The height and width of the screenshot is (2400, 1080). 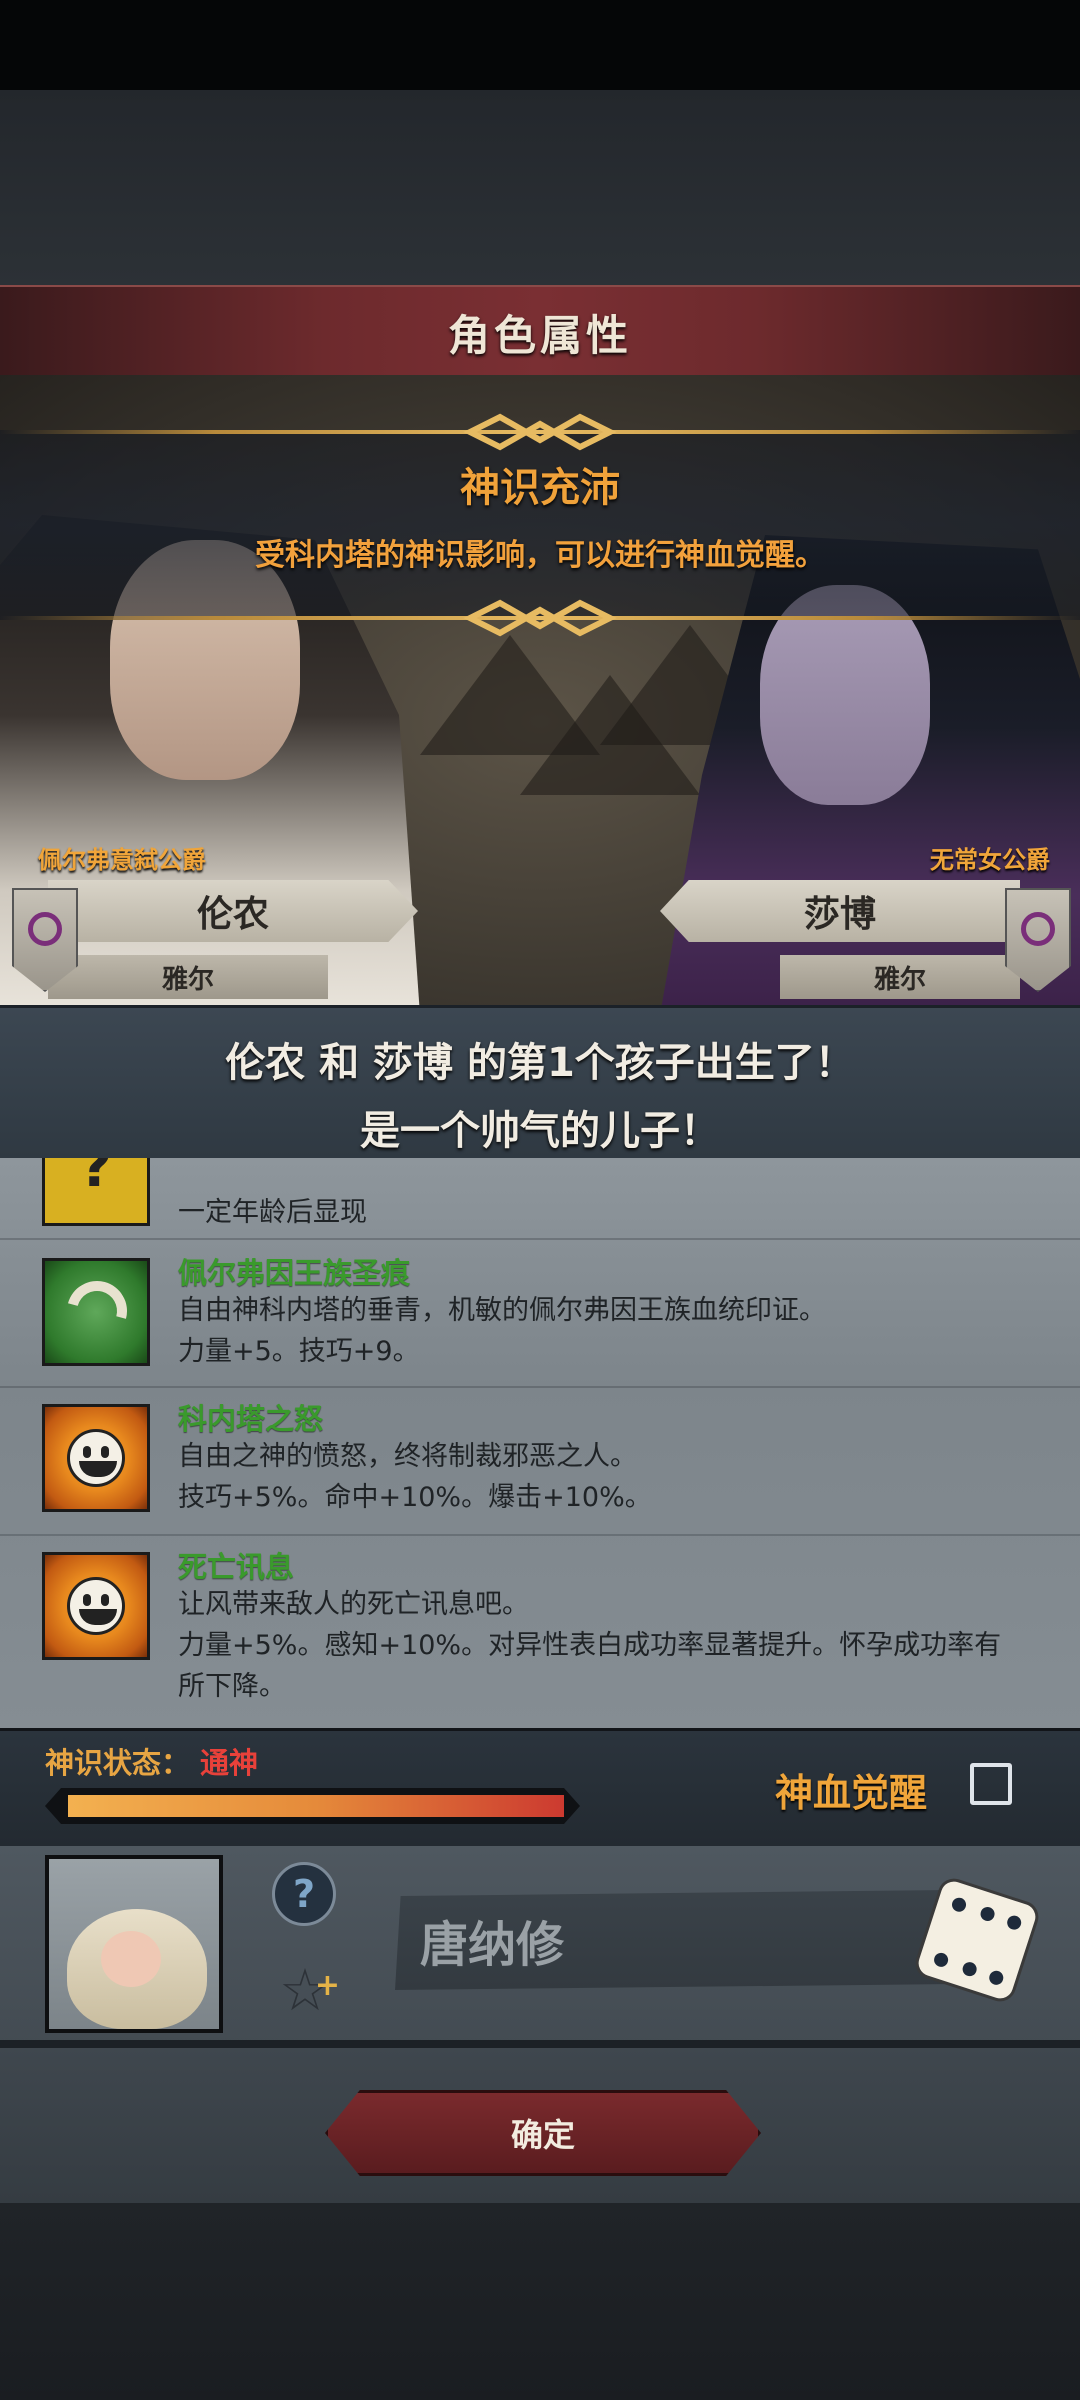 I want to click on mother-name-plate: 莎博, so click(x=840, y=911).